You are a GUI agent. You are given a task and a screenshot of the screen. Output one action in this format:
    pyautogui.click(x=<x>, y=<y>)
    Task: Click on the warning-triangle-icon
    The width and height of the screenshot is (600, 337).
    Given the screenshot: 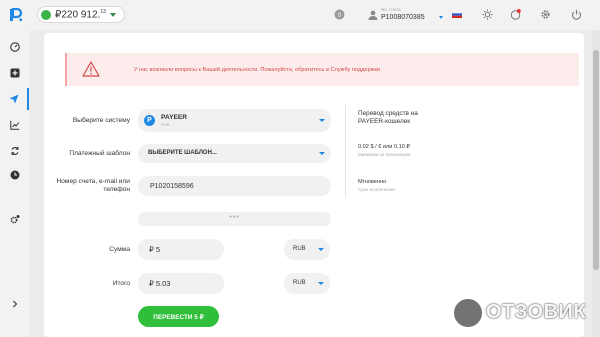 What is the action you would take?
    pyautogui.click(x=91, y=69)
    